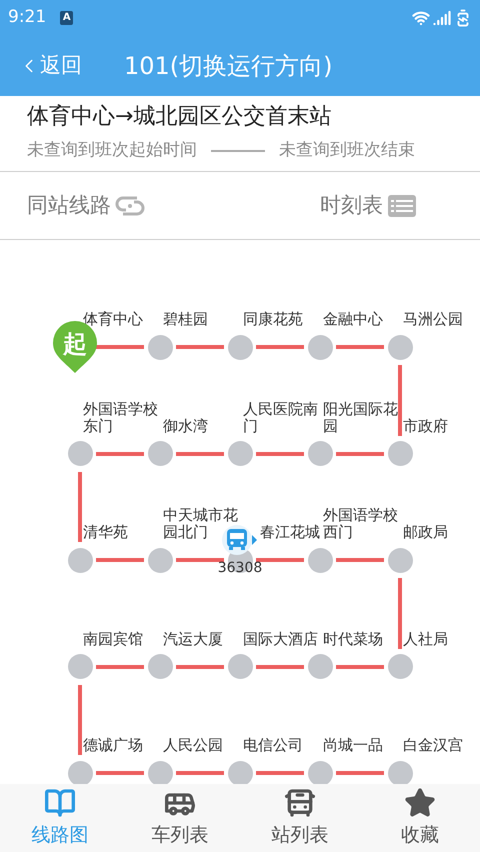 Image resolution: width=480 pixels, height=852 pixels. I want to click on station-name: 马洲公园, so click(433, 319).